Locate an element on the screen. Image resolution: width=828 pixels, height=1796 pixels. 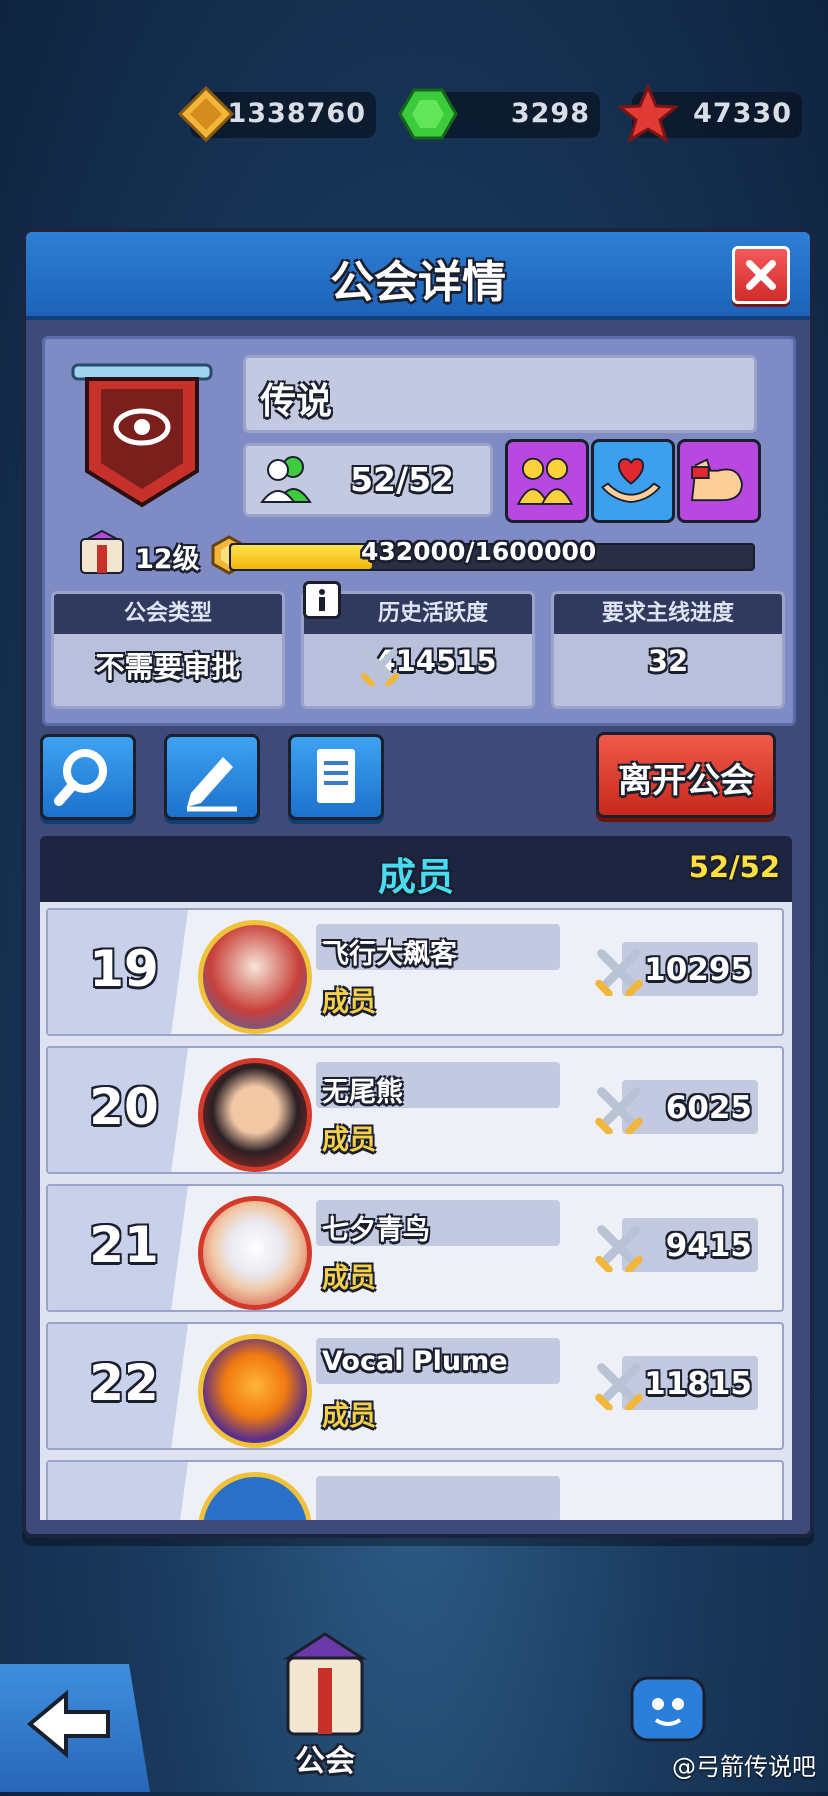
member-name: 七夕青鸟 is located at coordinates (376, 1230).